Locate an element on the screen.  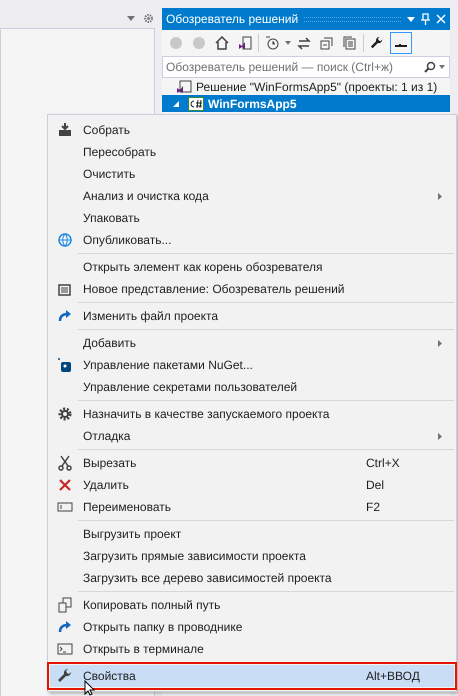
terminal-icon is located at coordinates (65, 649).